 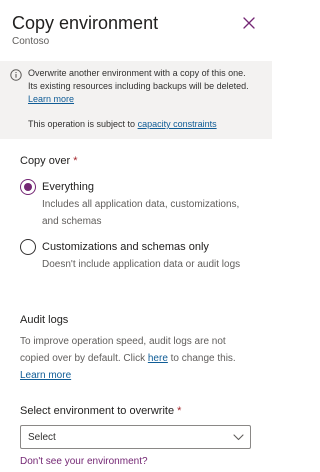 I want to click on audit-logs-here-link: here, so click(x=158, y=358).